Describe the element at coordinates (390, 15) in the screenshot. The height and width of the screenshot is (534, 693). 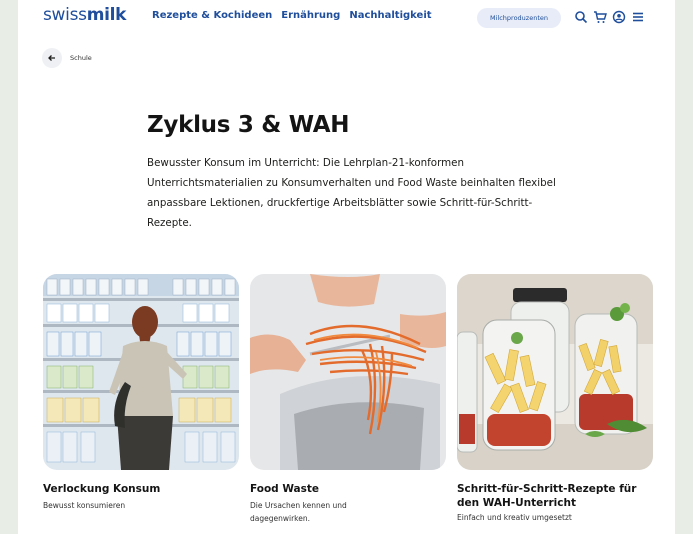
I see `nav-item-nachhaltigkeit: Nachhaltigkeit` at that location.